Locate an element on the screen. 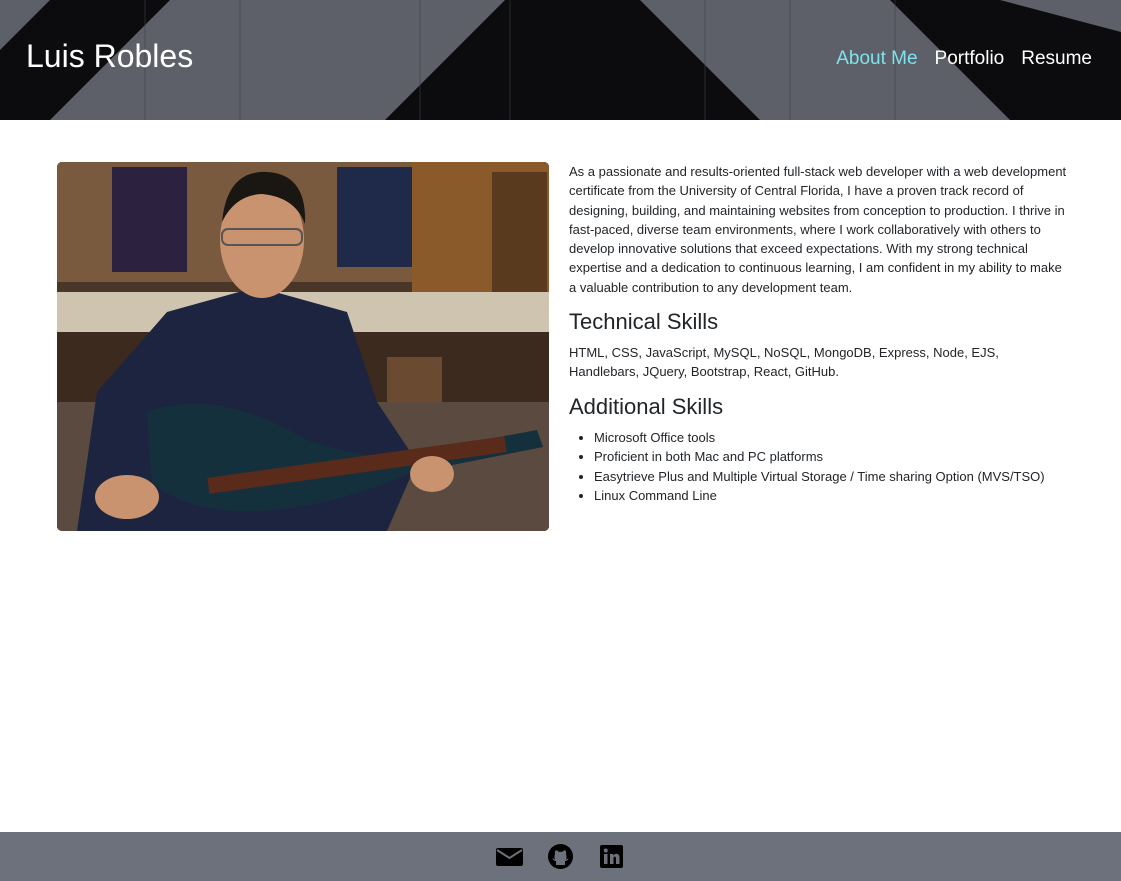  nav-about-me: About Me is located at coordinates (876, 59).